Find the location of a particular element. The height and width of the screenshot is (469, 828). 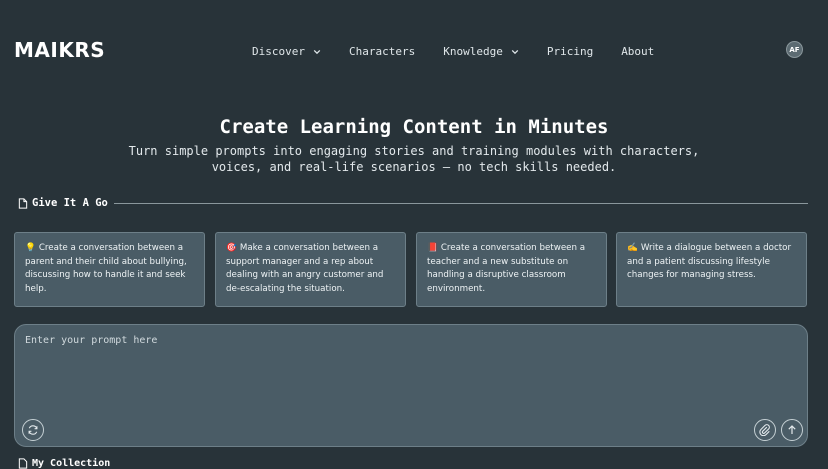

nav-discover-label: Discover is located at coordinates (278, 51).